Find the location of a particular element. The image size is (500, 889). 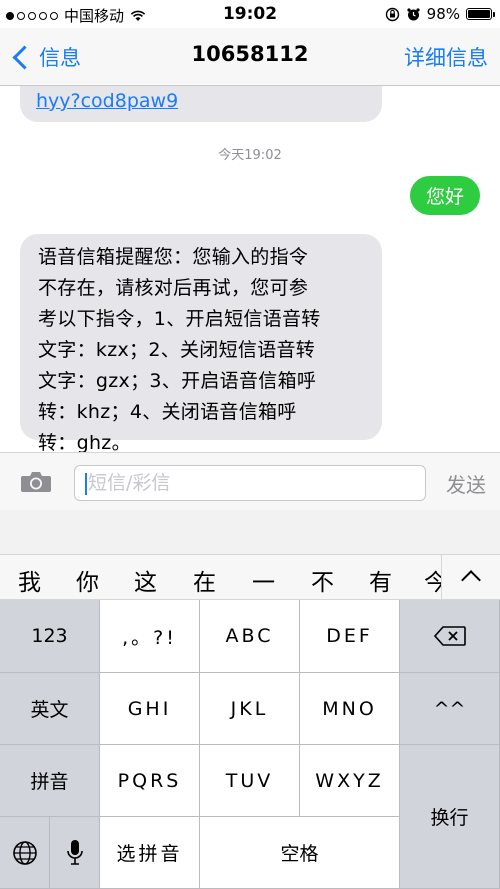

nav-bar: 信息 10658112 详细信息 is located at coordinates (250, 57).